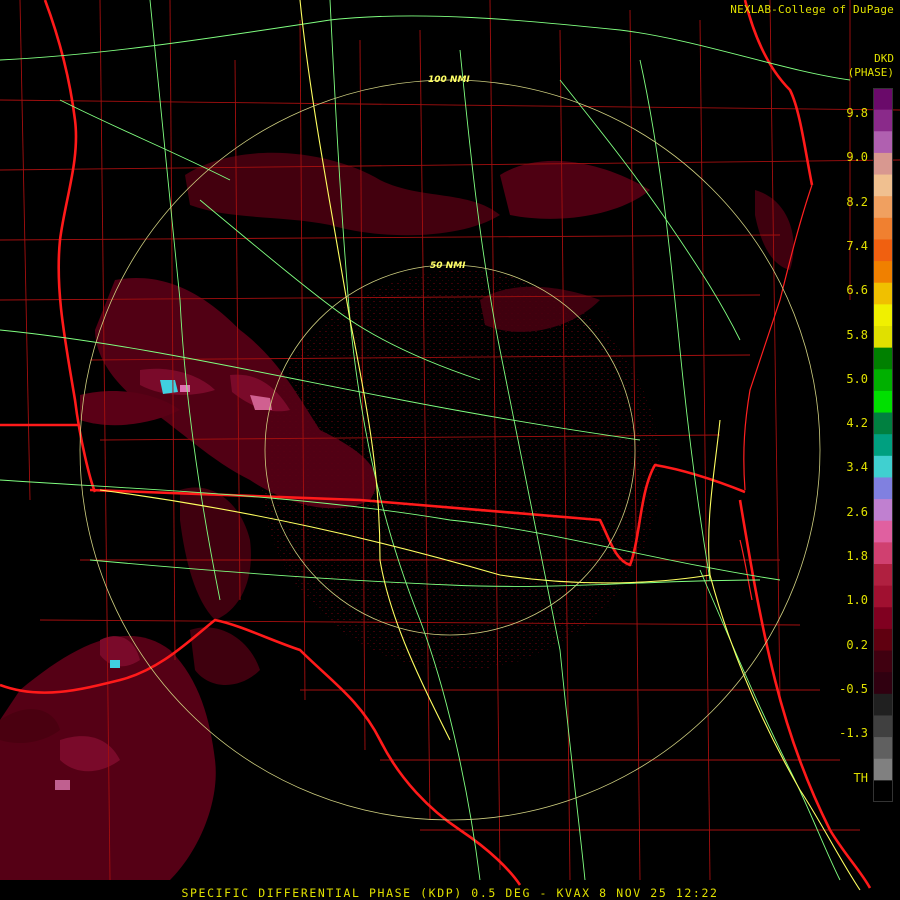 The height and width of the screenshot is (900, 900). What do you see at coordinates (449, 80) in the screenshot?
I see `ring-label-100: 100 NMI` at bounding box center [449, 80].